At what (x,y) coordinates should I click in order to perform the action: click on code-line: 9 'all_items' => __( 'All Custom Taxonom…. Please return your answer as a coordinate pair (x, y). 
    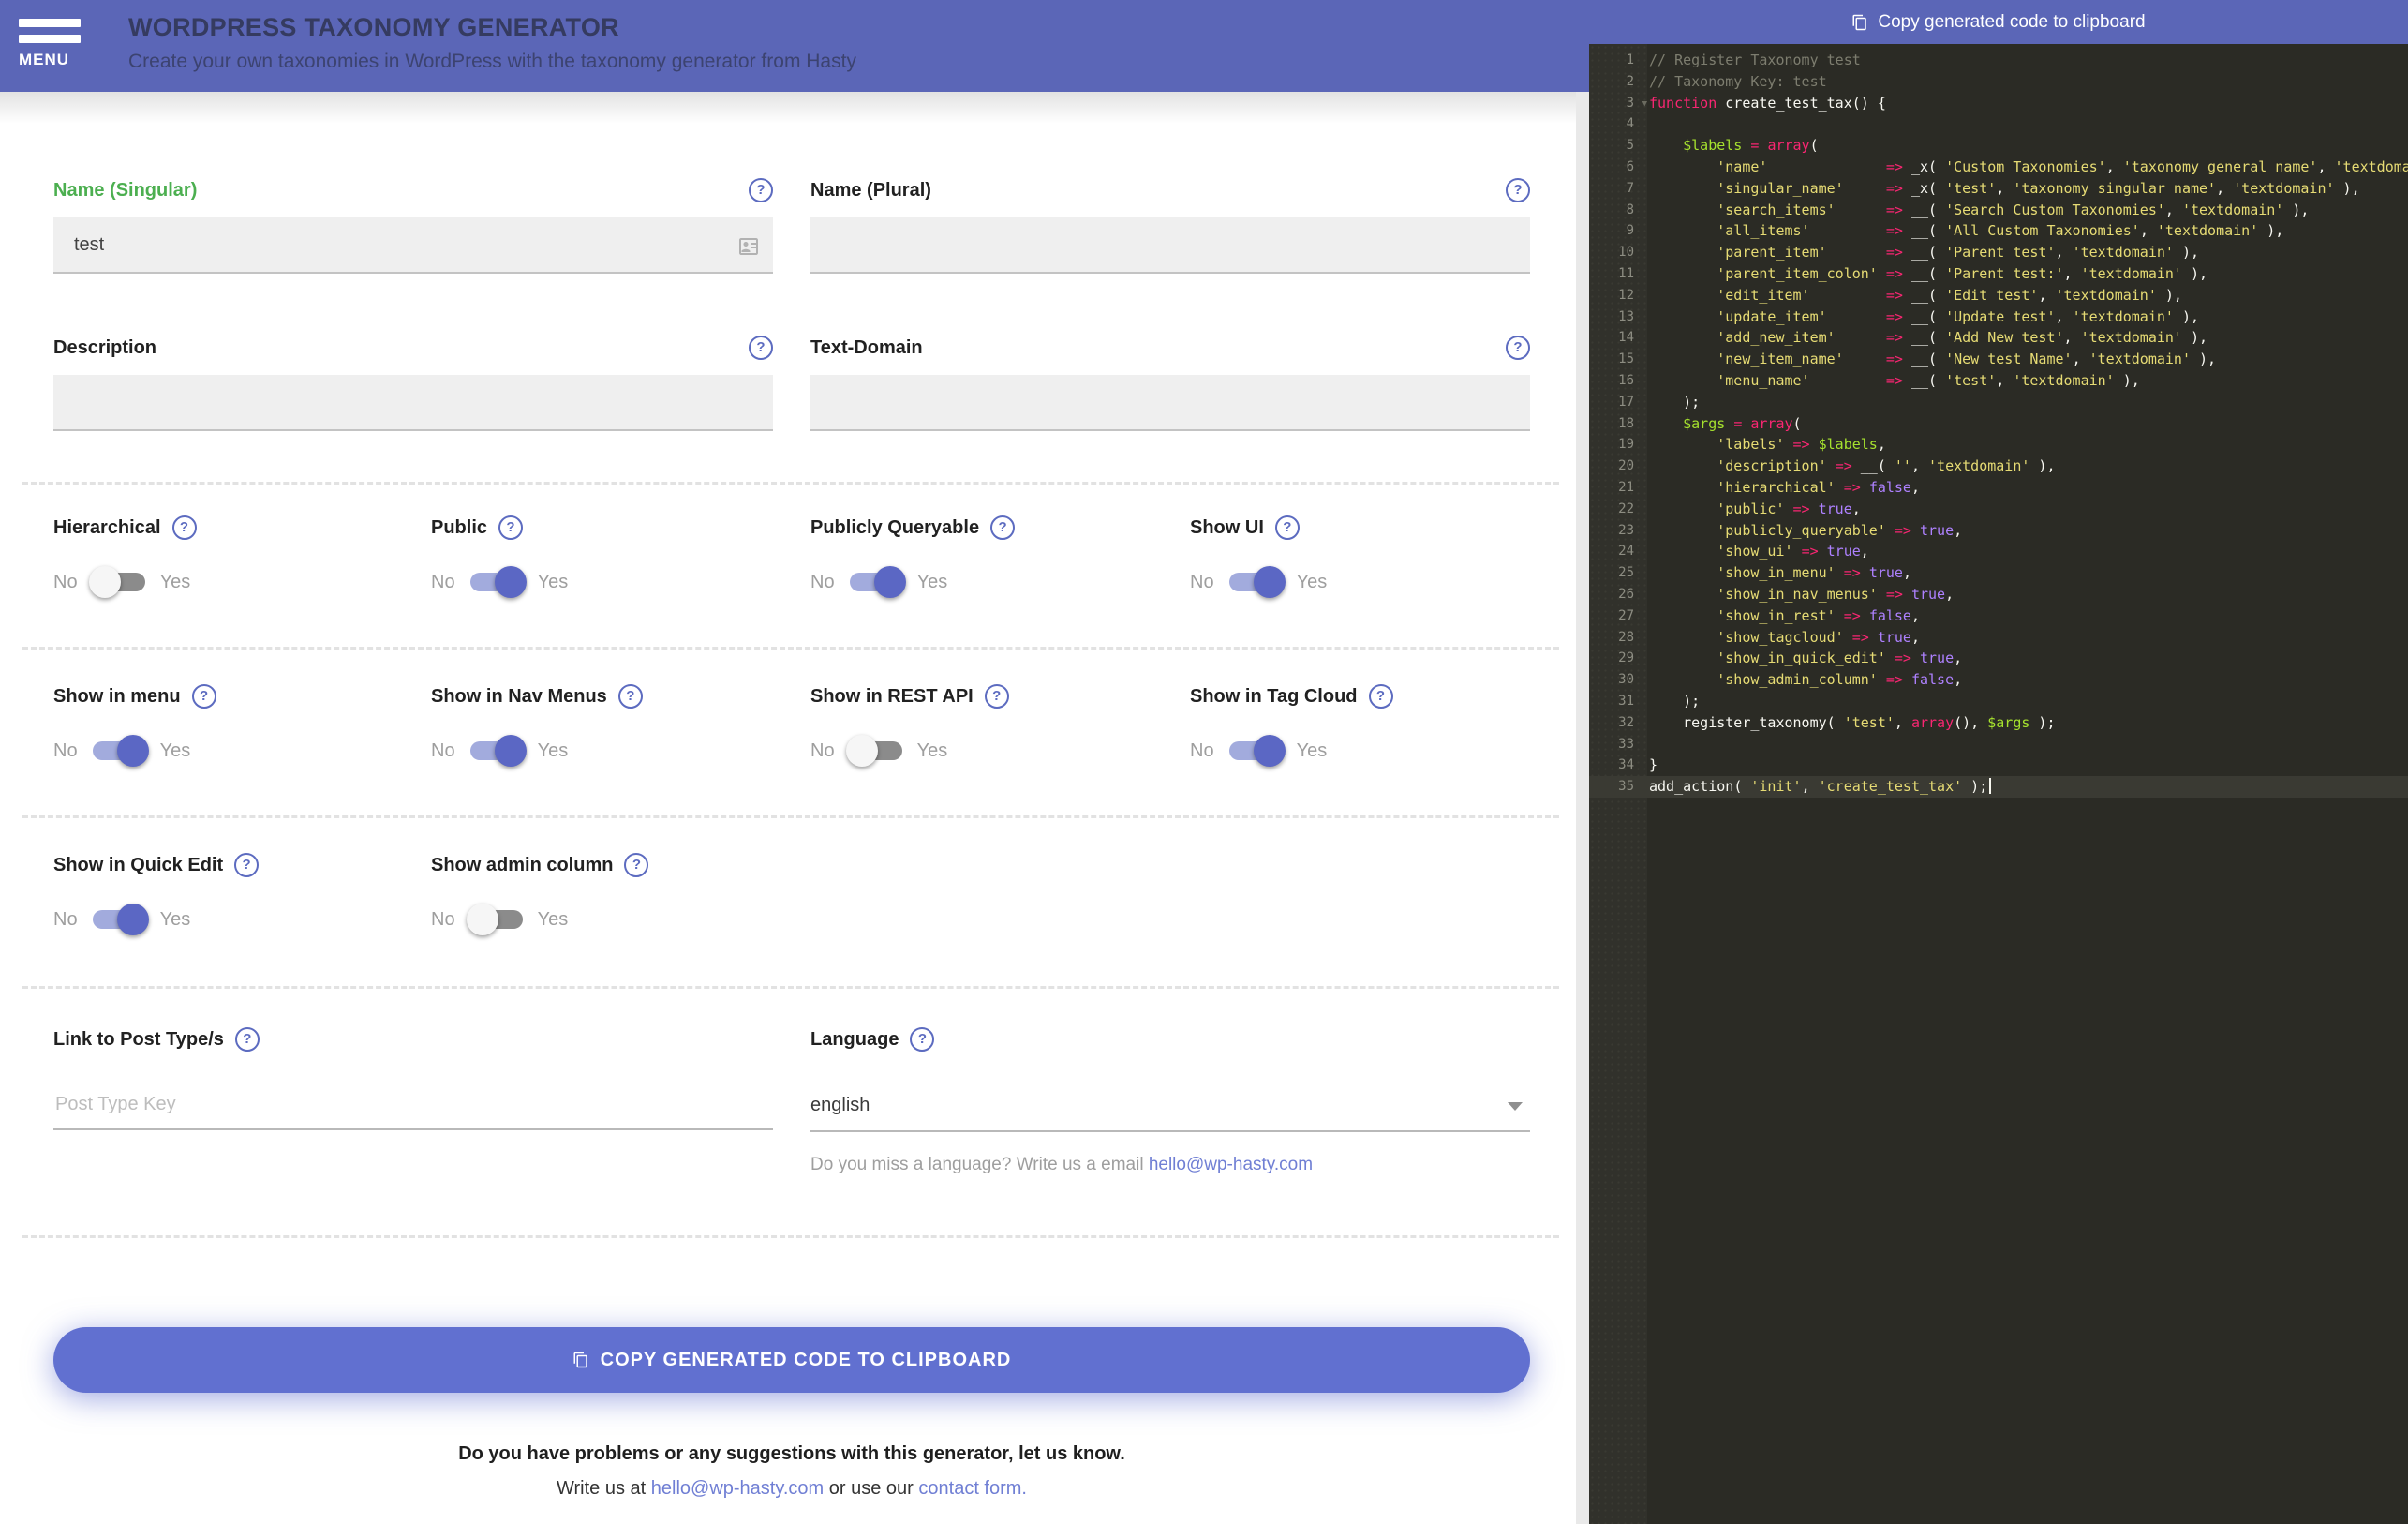
    Looking at the image, I should click on (1955, 231).